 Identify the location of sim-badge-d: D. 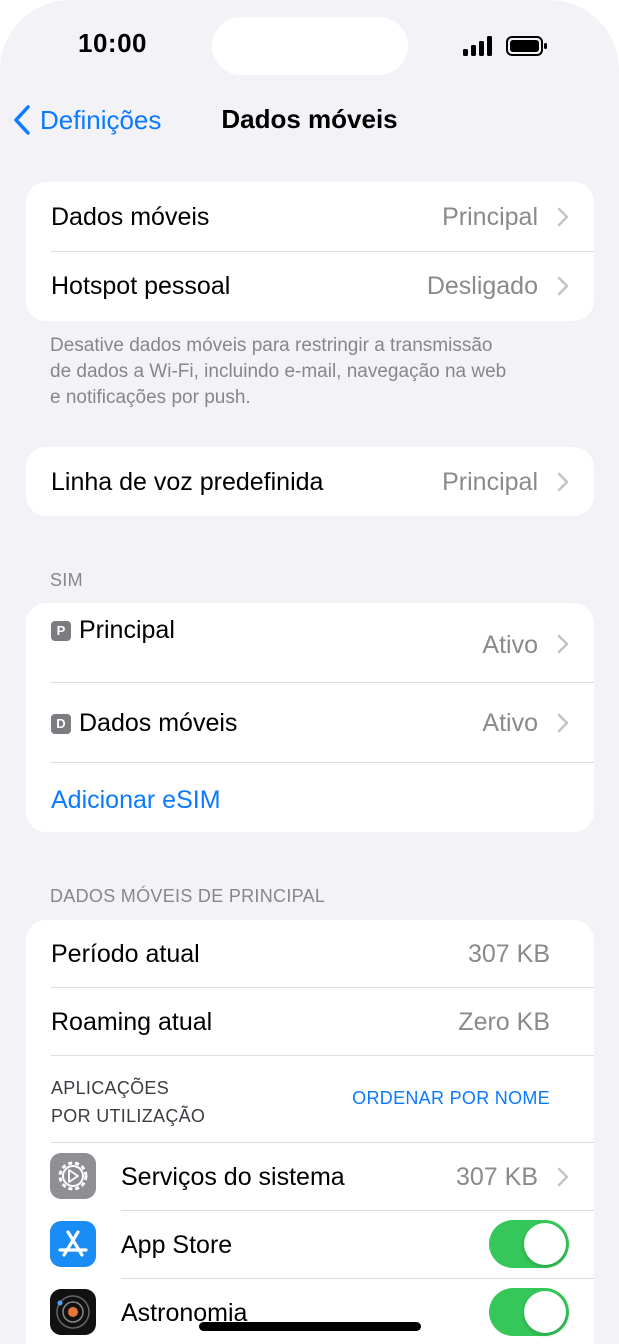
(61, 724).